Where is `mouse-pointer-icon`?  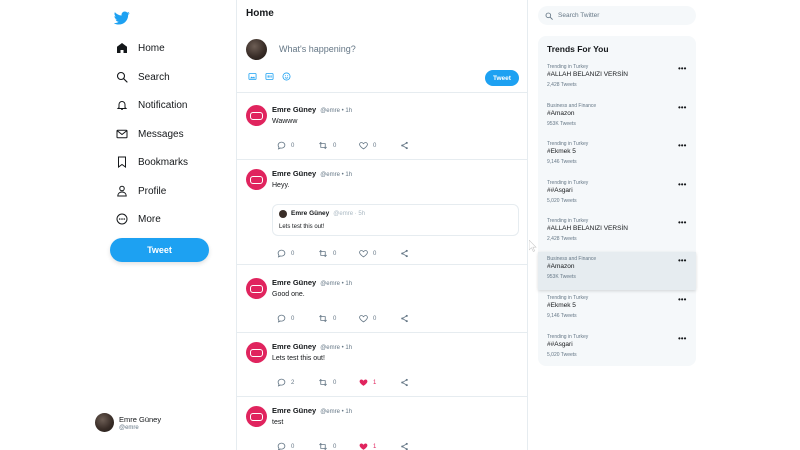 mouse-pointer-icon is located at coordinates (532, 245).